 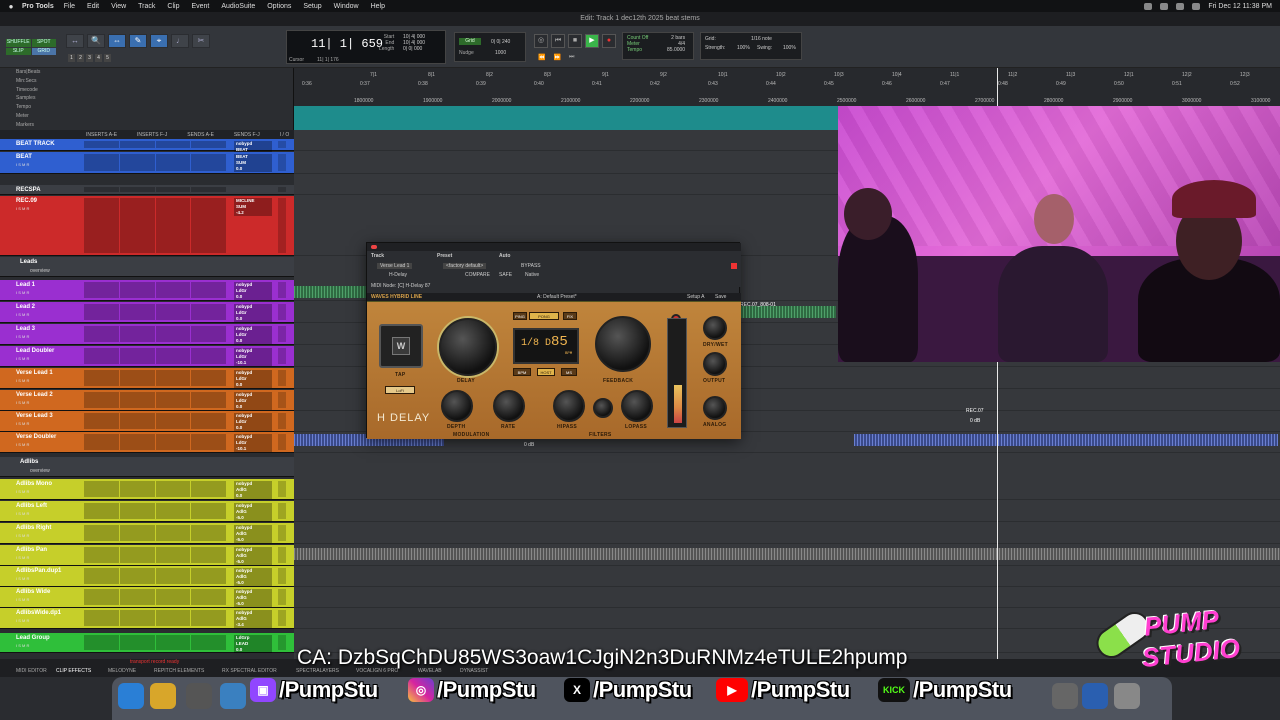 I want to click on tap-button: W, so click(x=401, y=346).